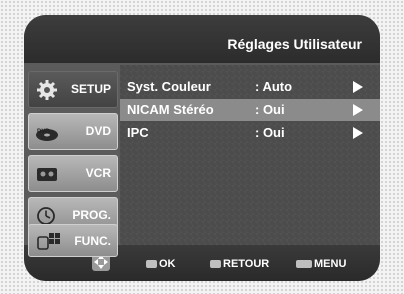 This screenshot has height=294, width=404. What do you see at coordinates (48, 241) in the screenshot?
I see `hand-pointer-icon` at bounding box center [48, 241].